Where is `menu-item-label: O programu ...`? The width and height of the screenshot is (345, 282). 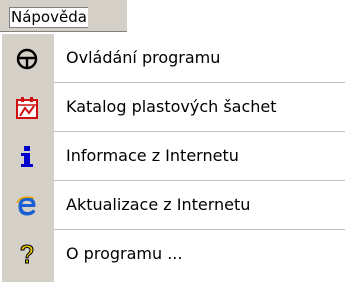 menu-item-label: O programu ... is located at coordinates (124, 253).